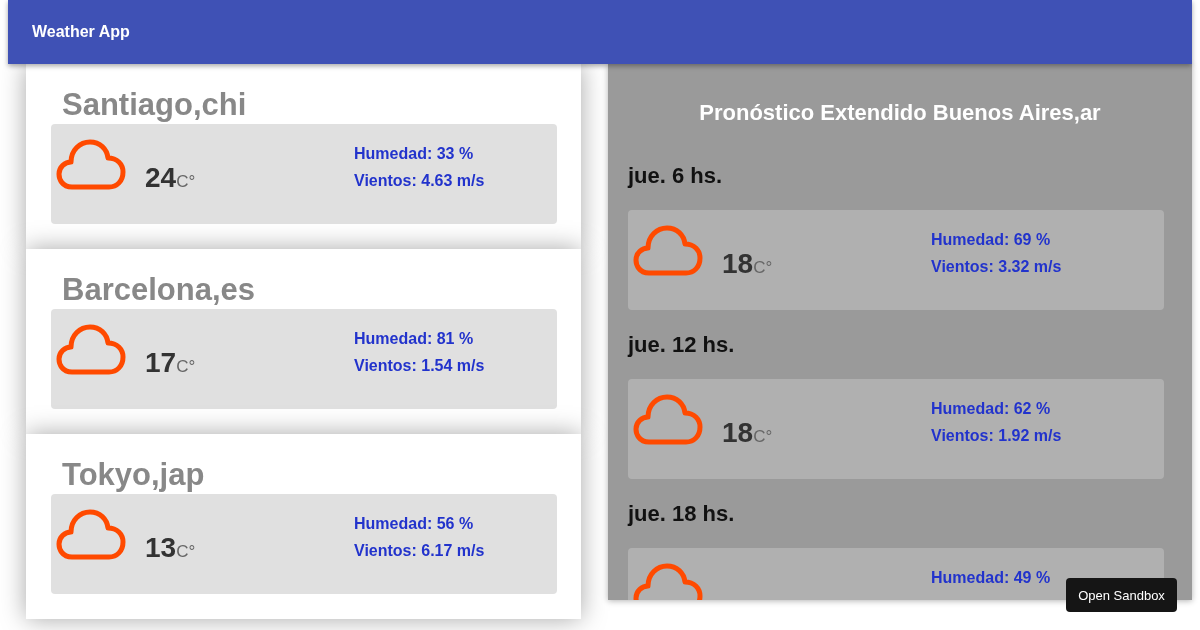 Image resolution: width=1200 pixels, height=630 pixels. I want to click on humidity-text: Humedad: 81 %, so click(414, 339).